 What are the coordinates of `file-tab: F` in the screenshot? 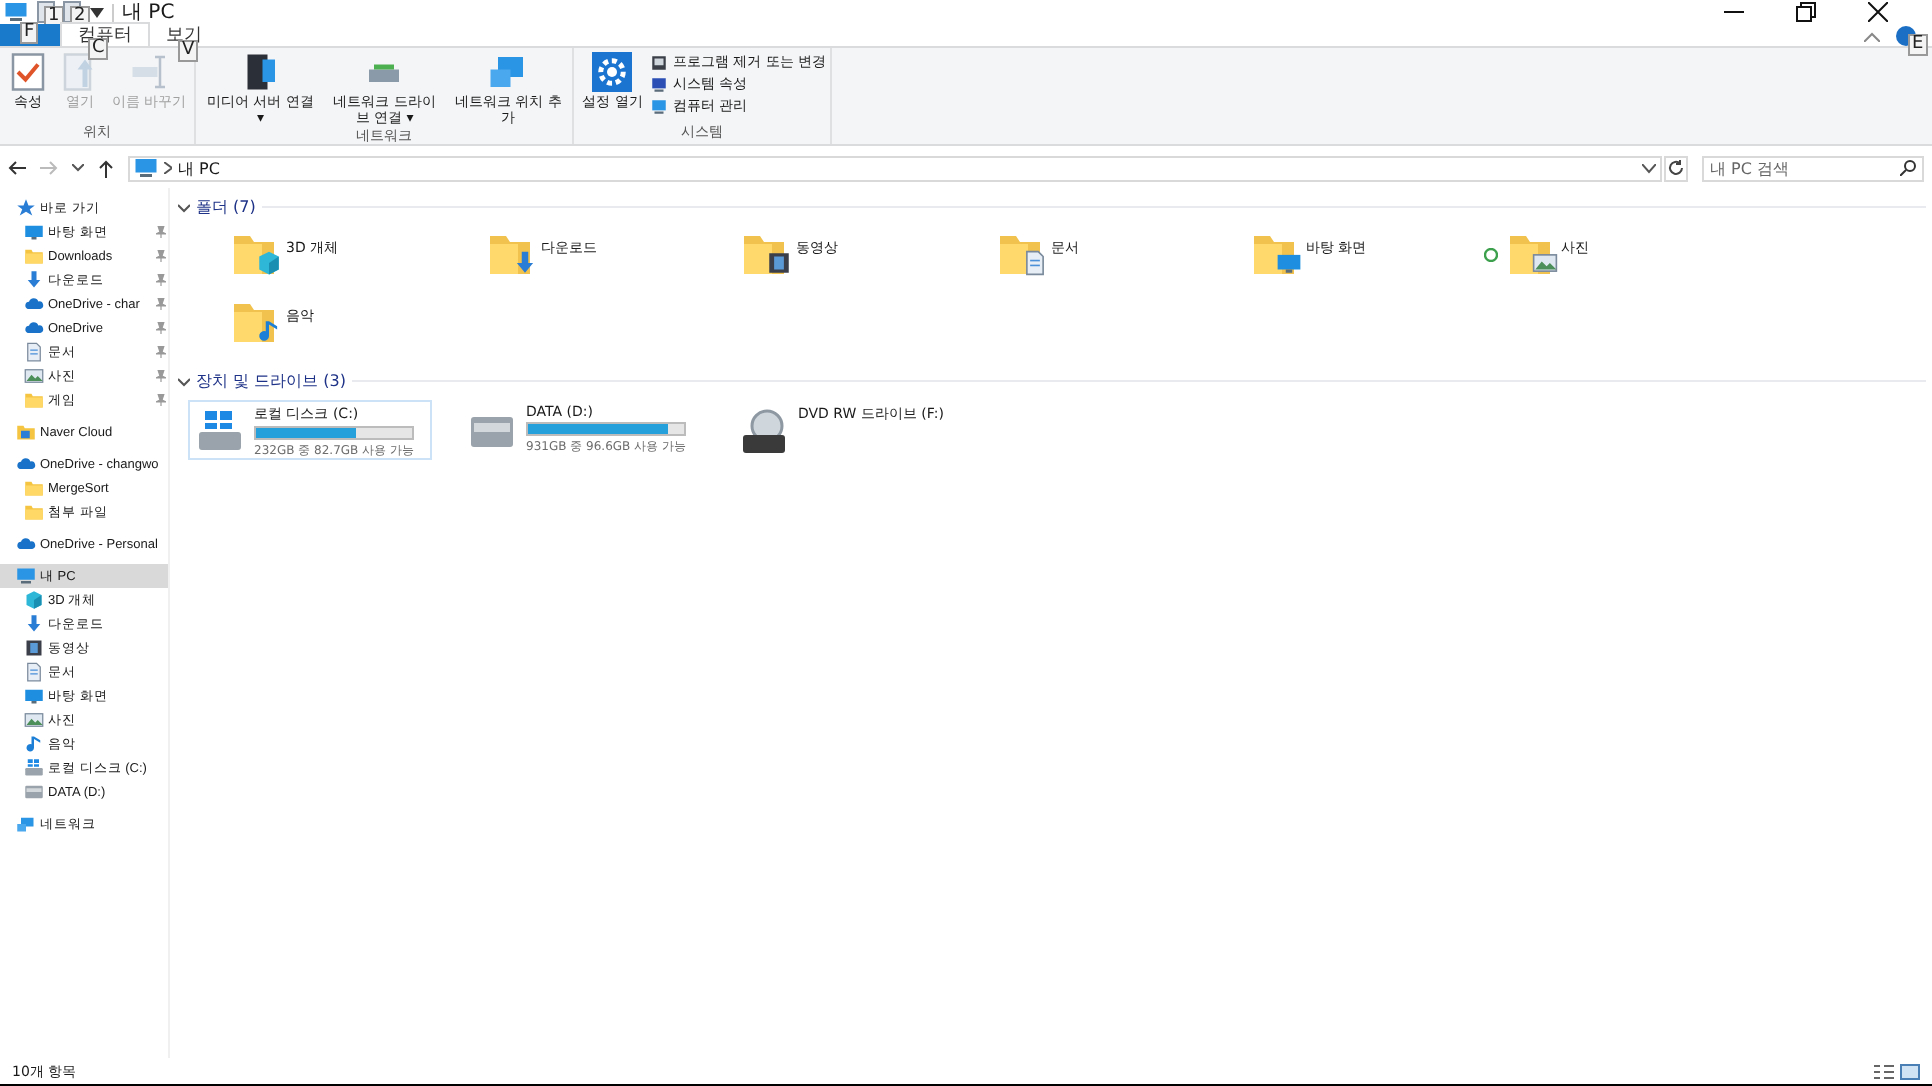 It's located at (30, 35).